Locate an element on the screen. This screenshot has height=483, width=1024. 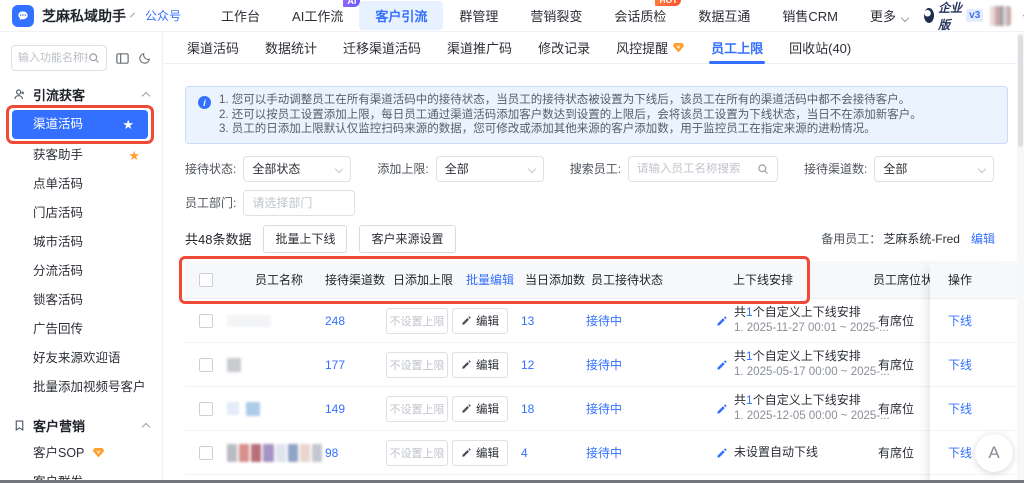
vertical-scrollbar-thumb is located at coordinates (1020, 91).